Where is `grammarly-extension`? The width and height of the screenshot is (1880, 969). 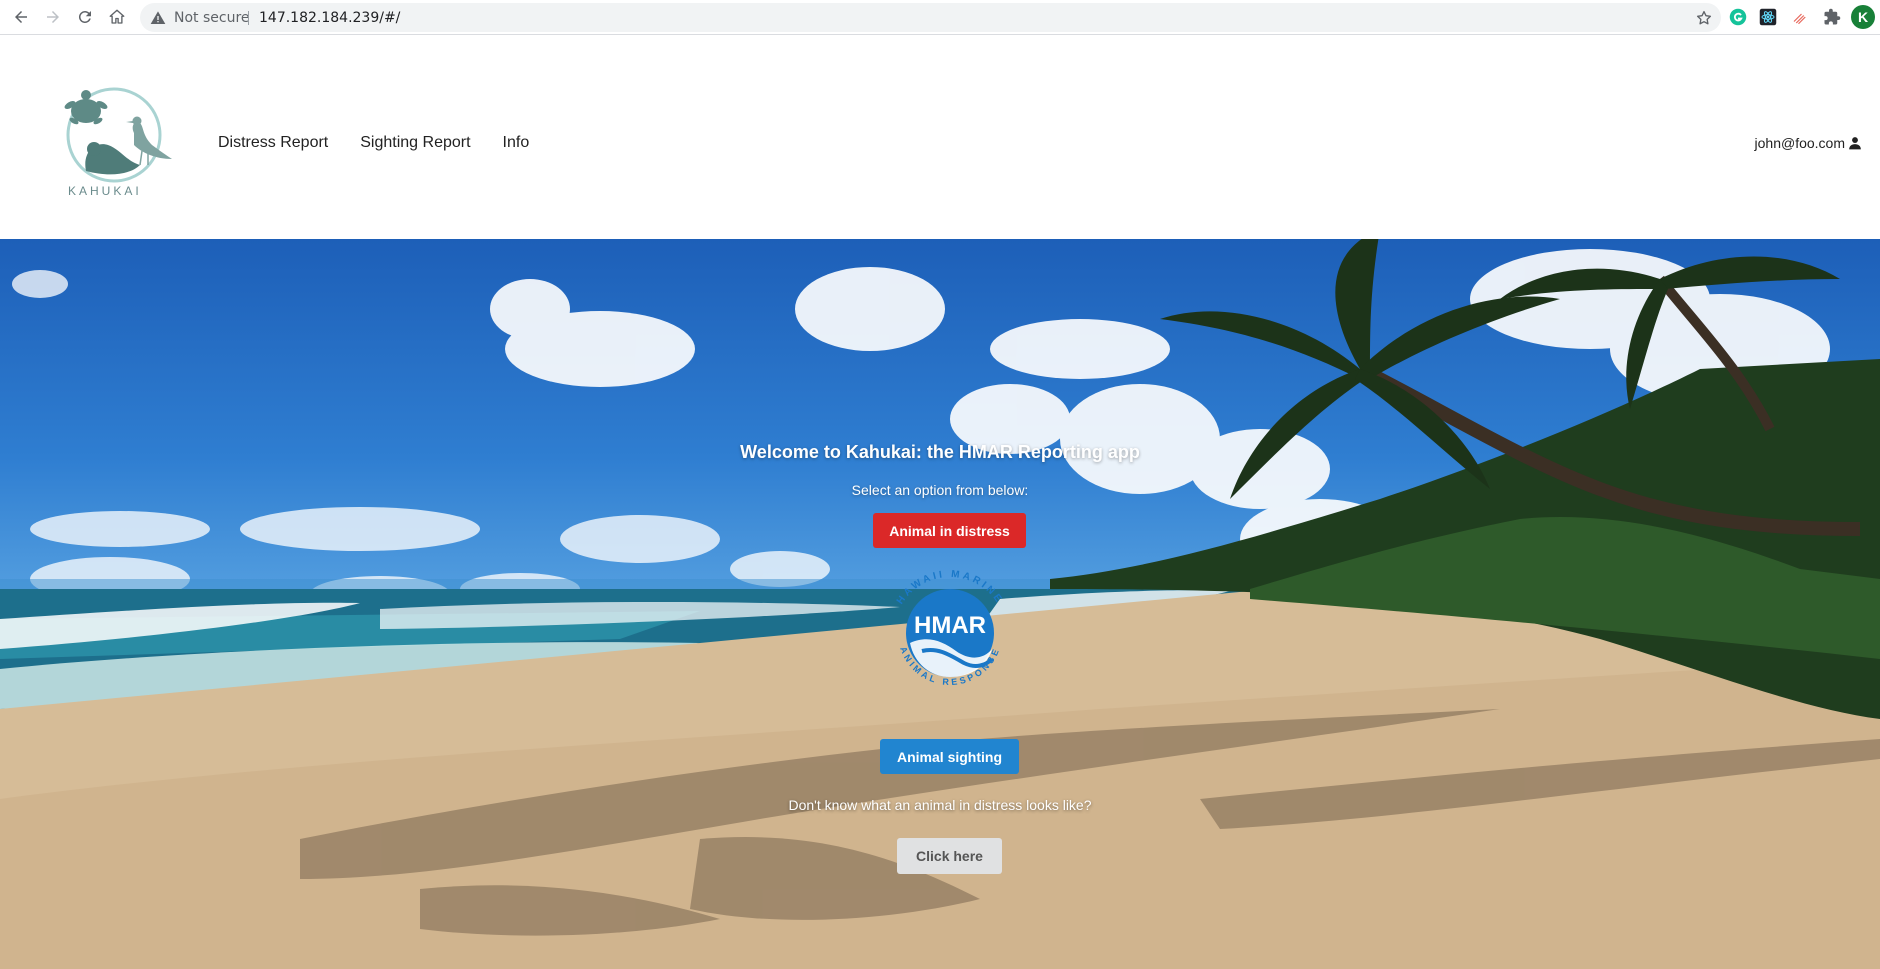
grammarly-extension is located at coordinates (1738, 17).